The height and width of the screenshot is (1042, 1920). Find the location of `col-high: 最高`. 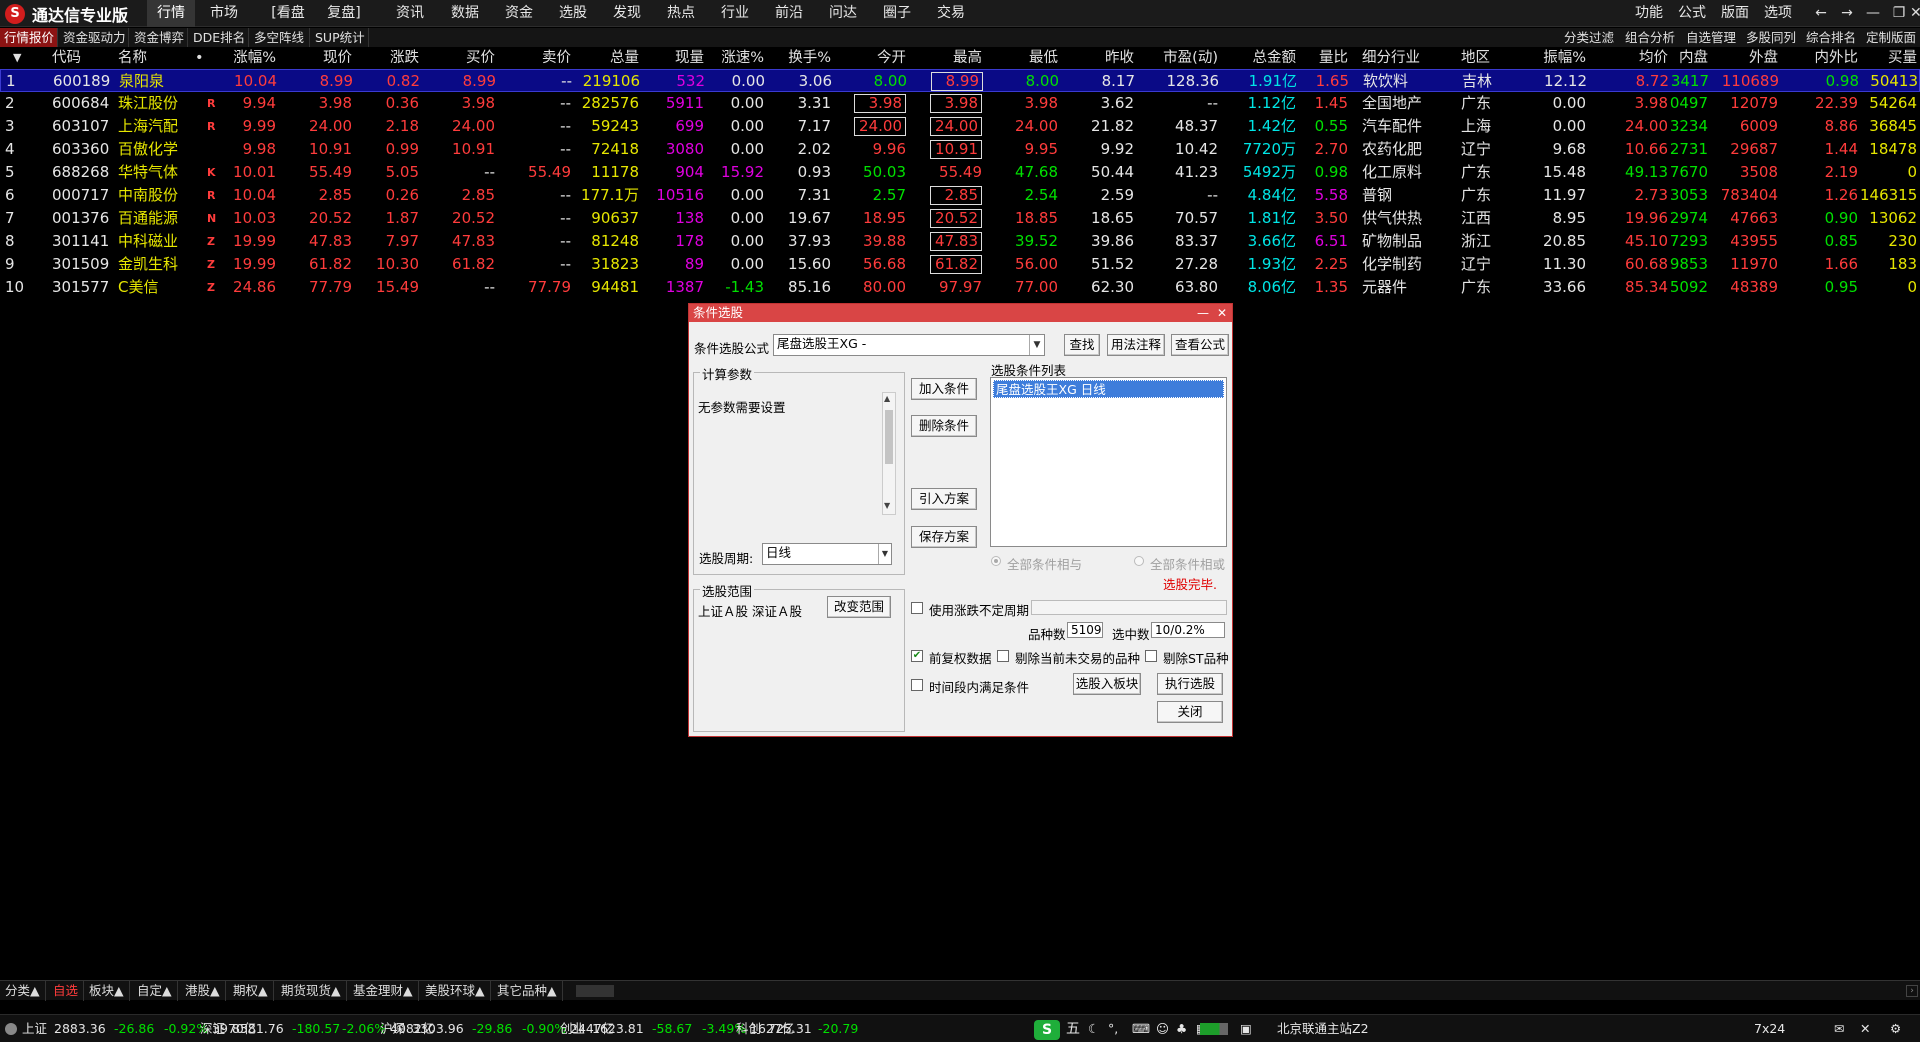

col-high: 最高 is located at coordinates (961, 58).